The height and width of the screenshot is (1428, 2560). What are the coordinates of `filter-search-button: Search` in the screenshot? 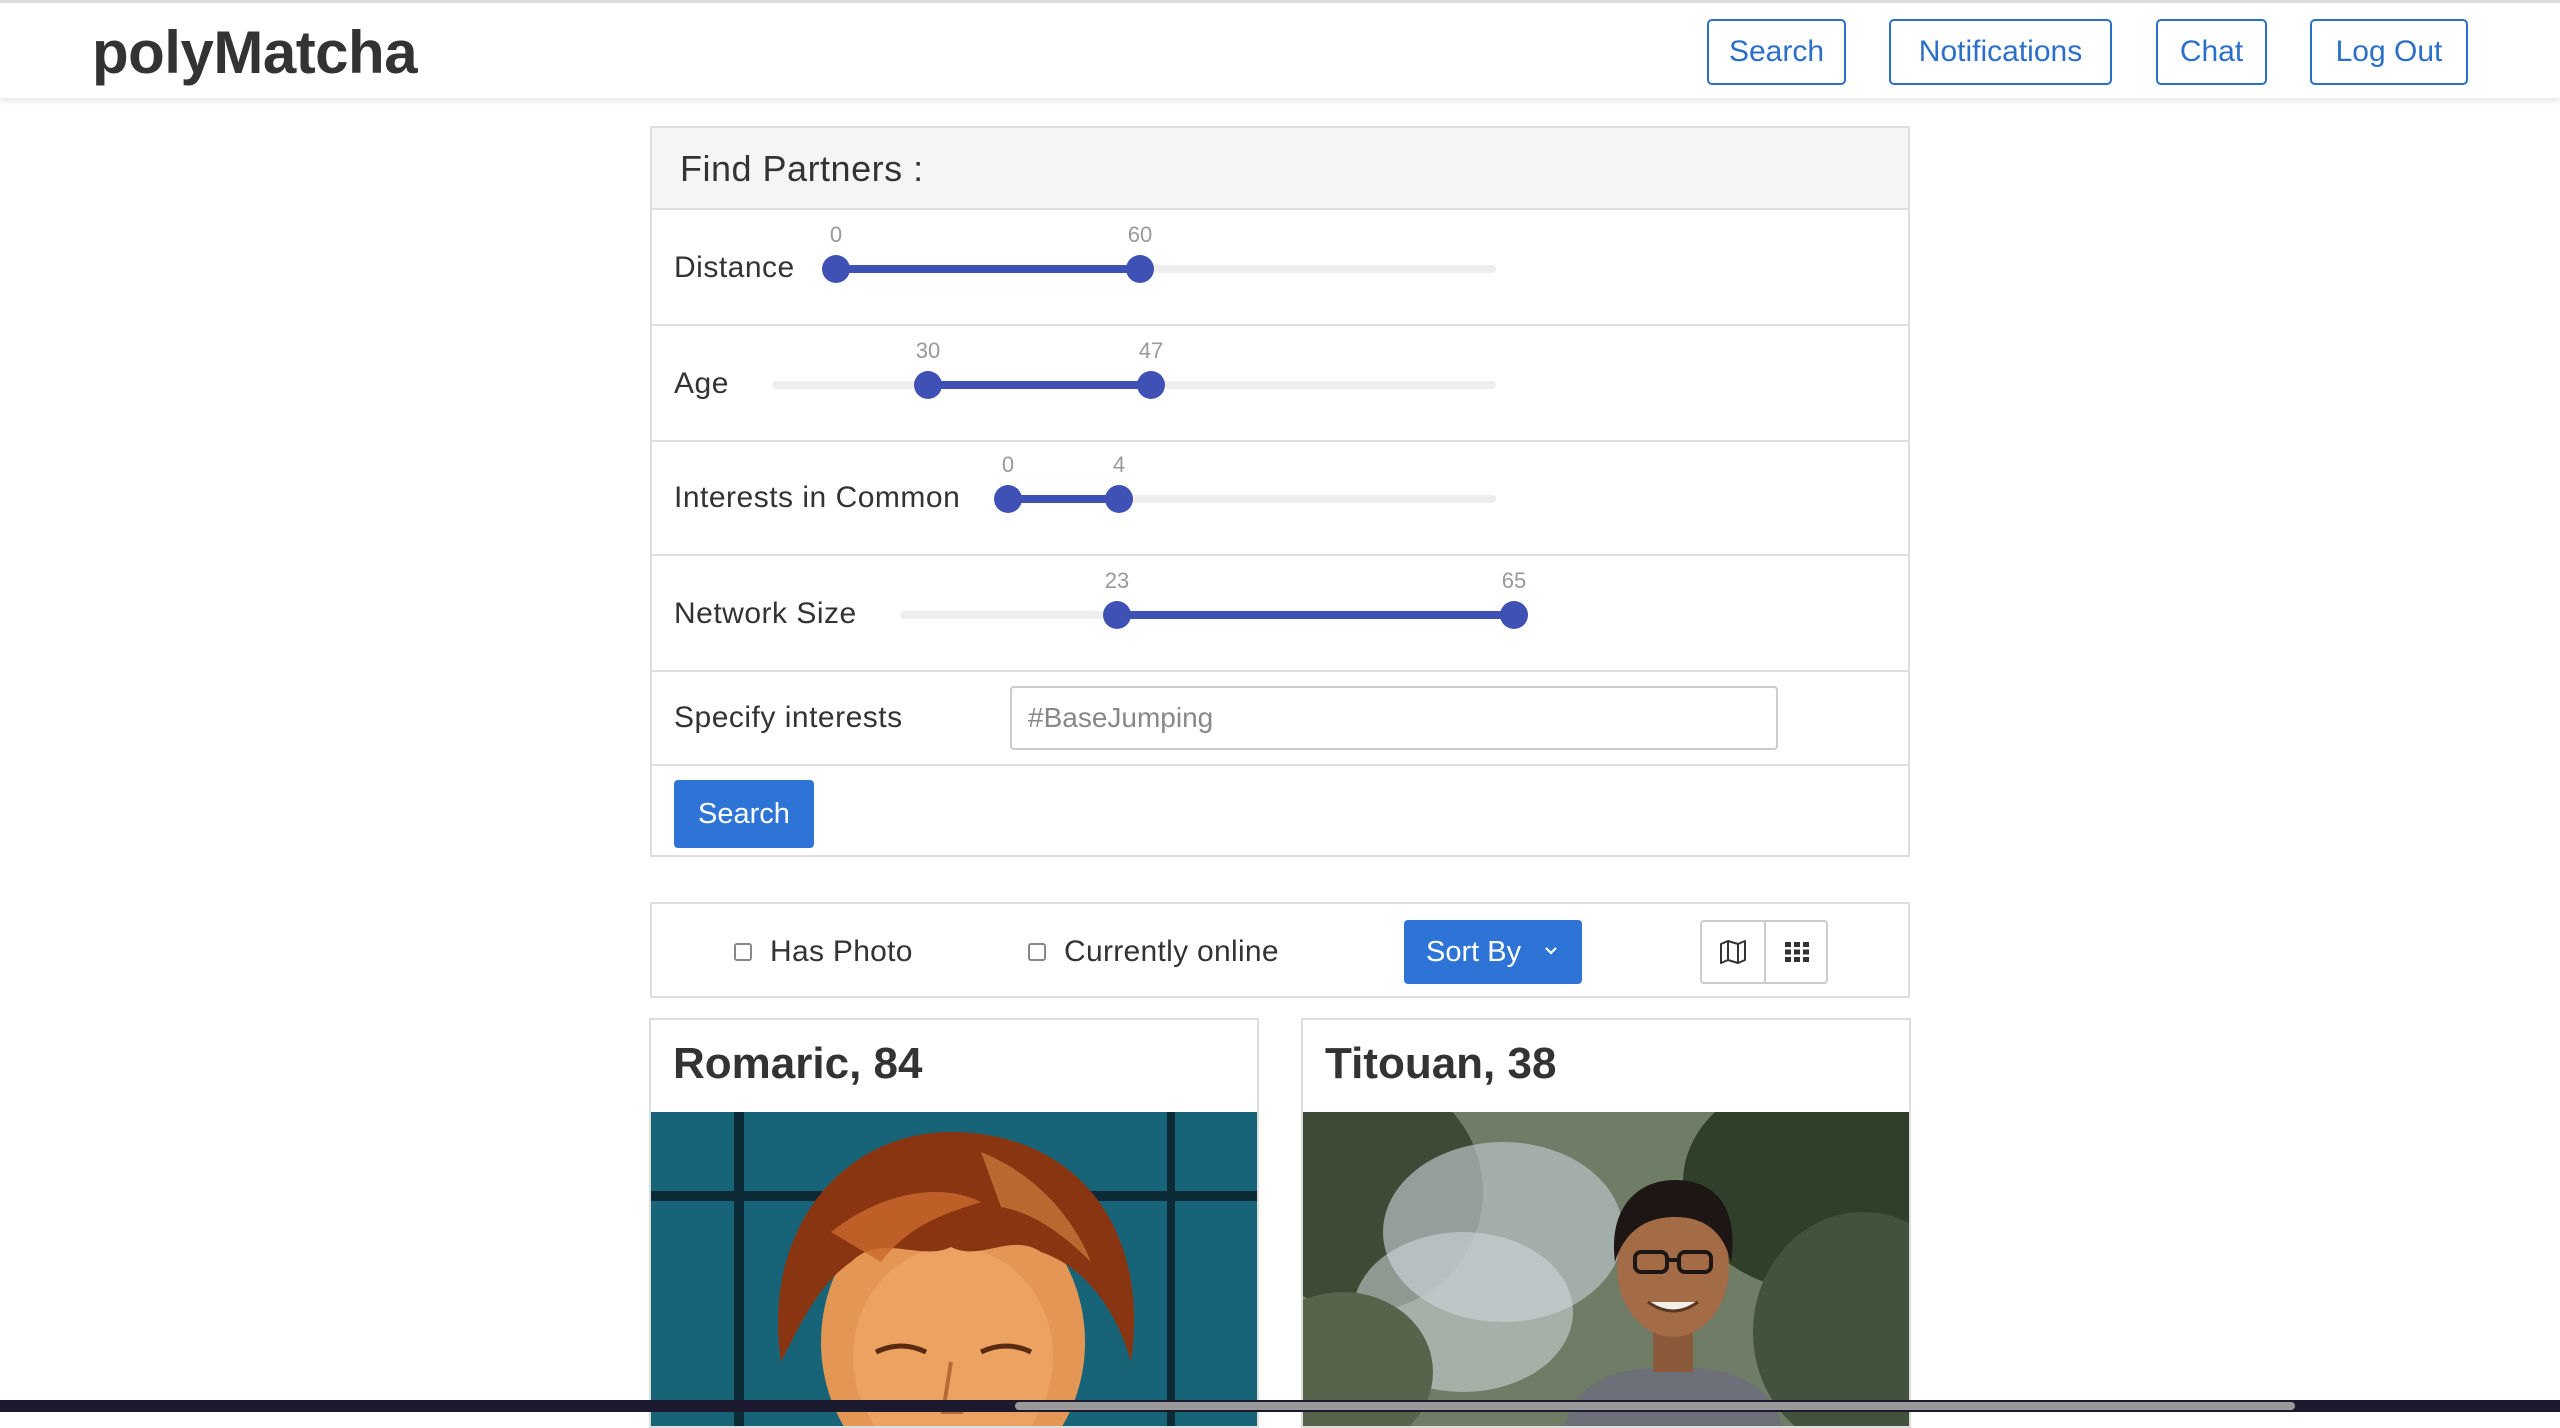 It's located at (744, 814).